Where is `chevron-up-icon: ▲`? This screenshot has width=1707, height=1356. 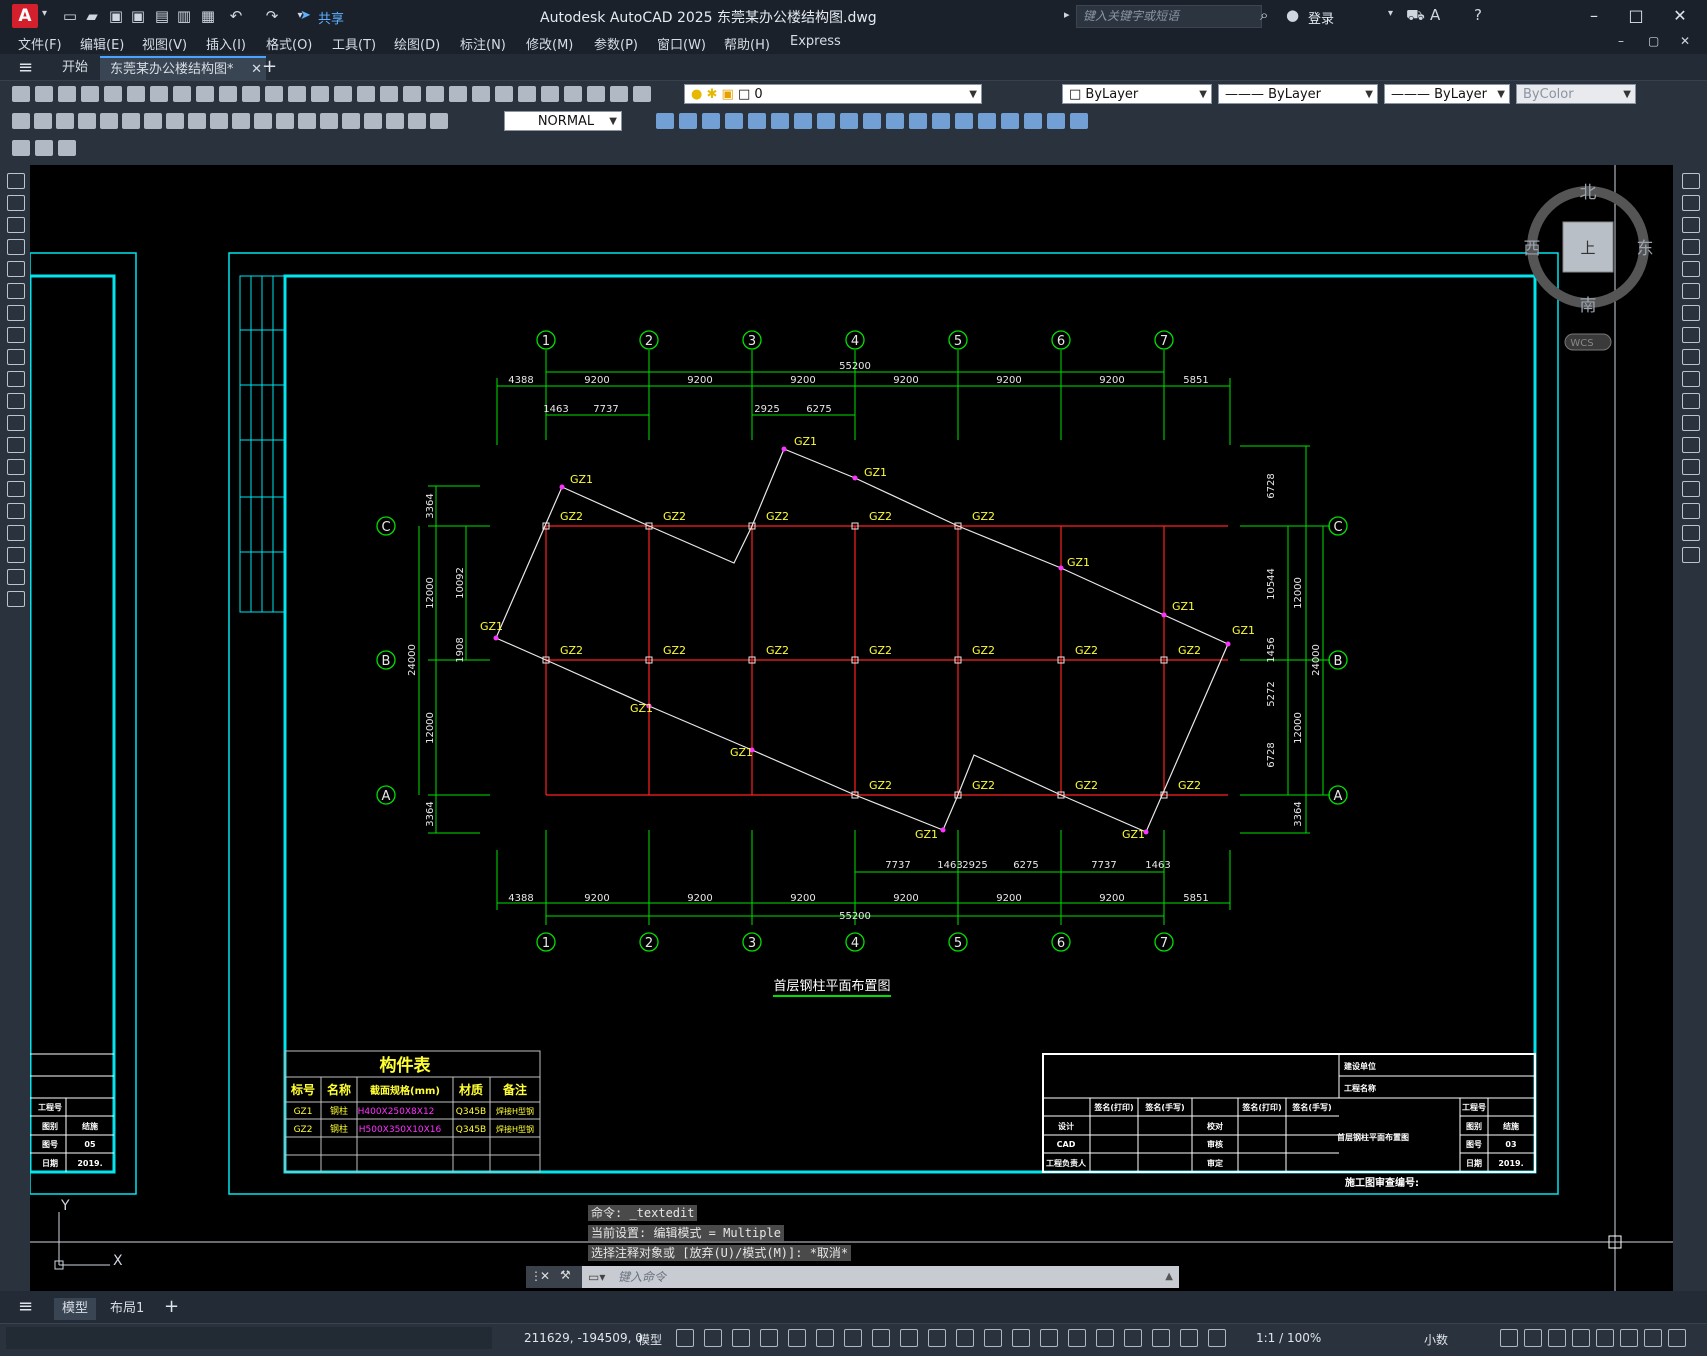
chevron-up-icon: ▲ is located at coordinates (1169, 1277).